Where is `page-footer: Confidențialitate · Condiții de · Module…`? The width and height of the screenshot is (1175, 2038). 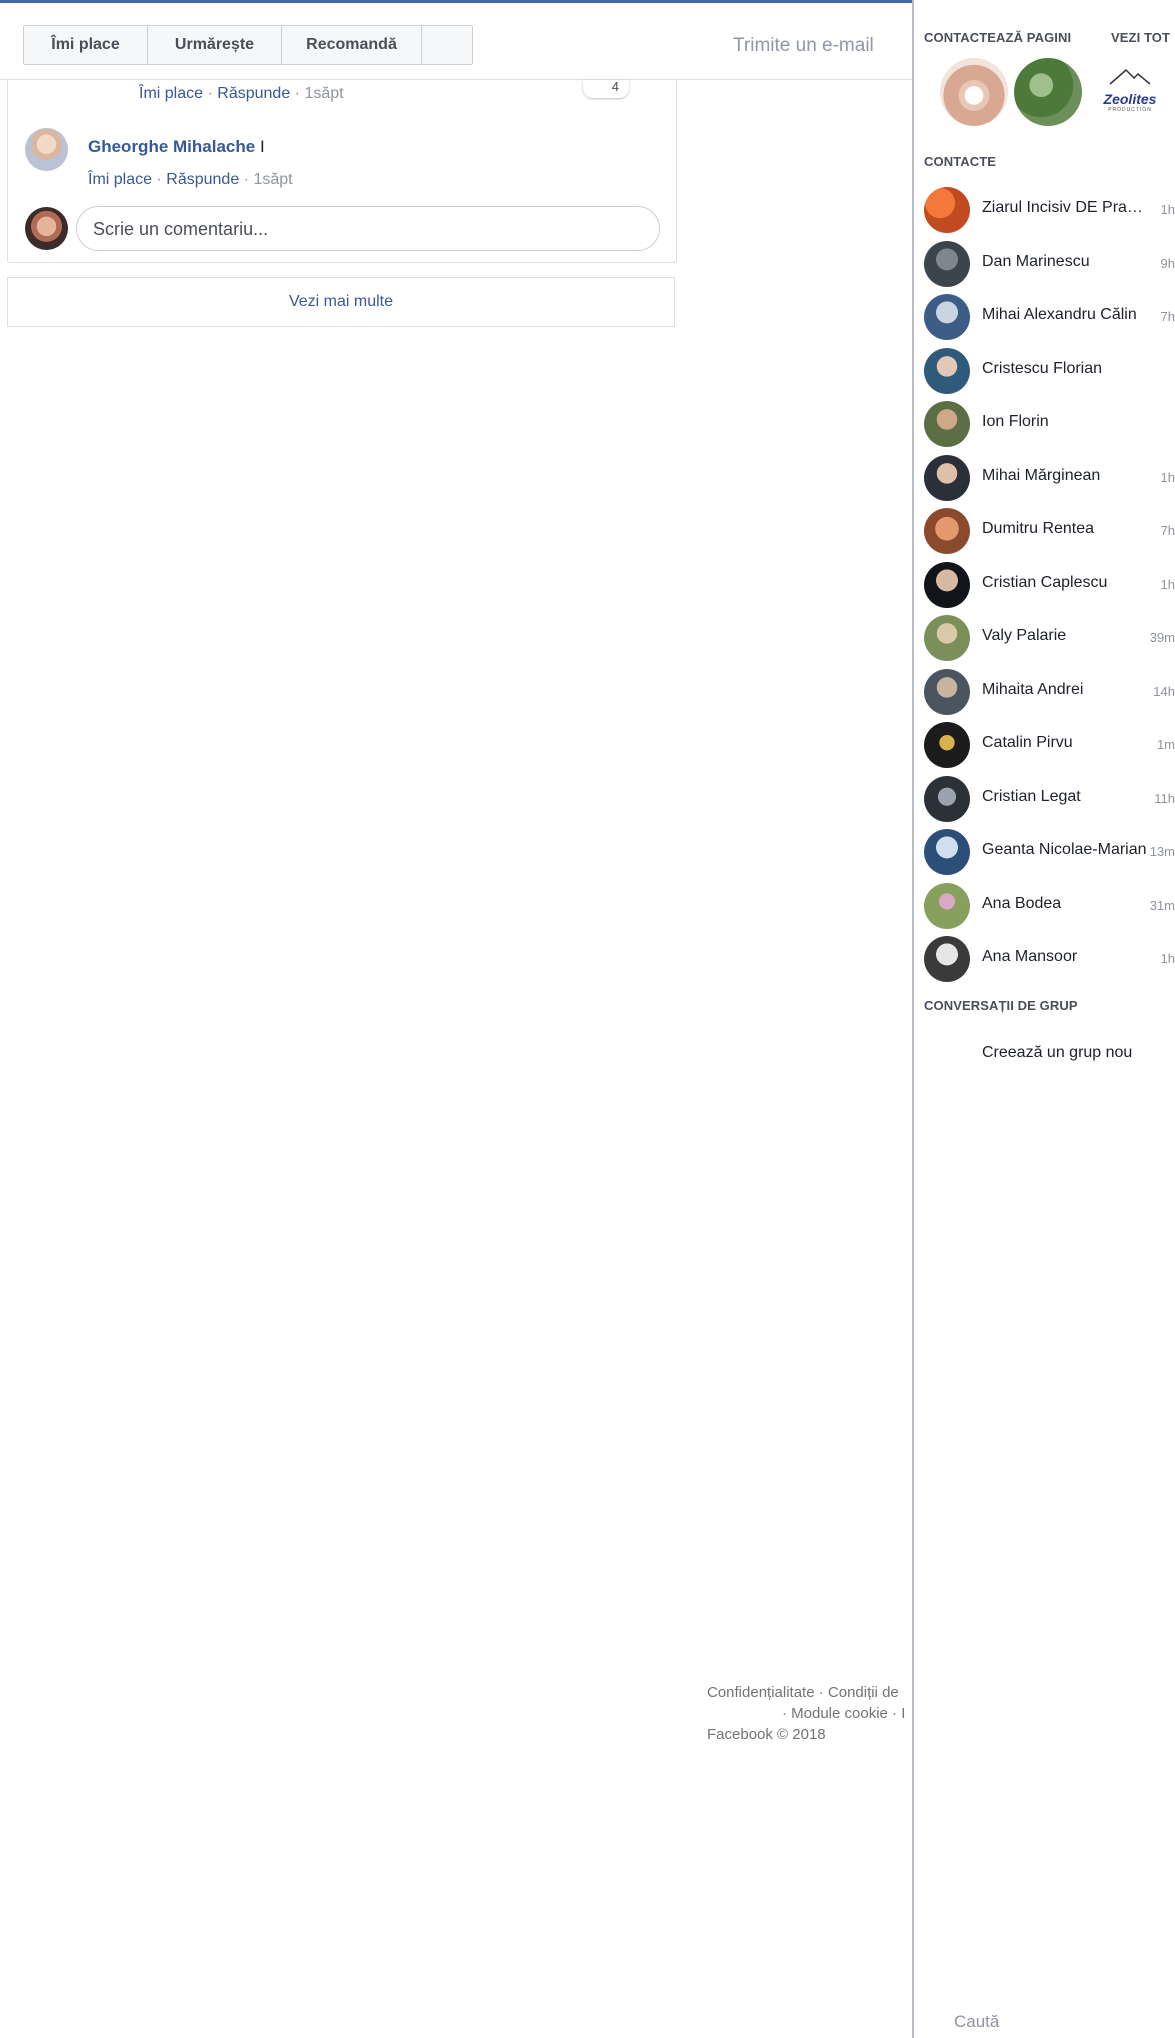
page-footer: Confidențialitate · Condiții de · Module… is located at coordinates (809, 1713).